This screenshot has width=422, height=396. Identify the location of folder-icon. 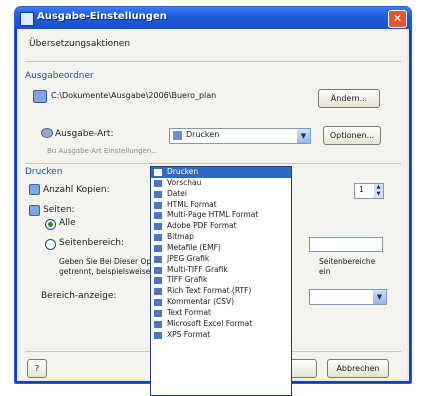
(40, 96).